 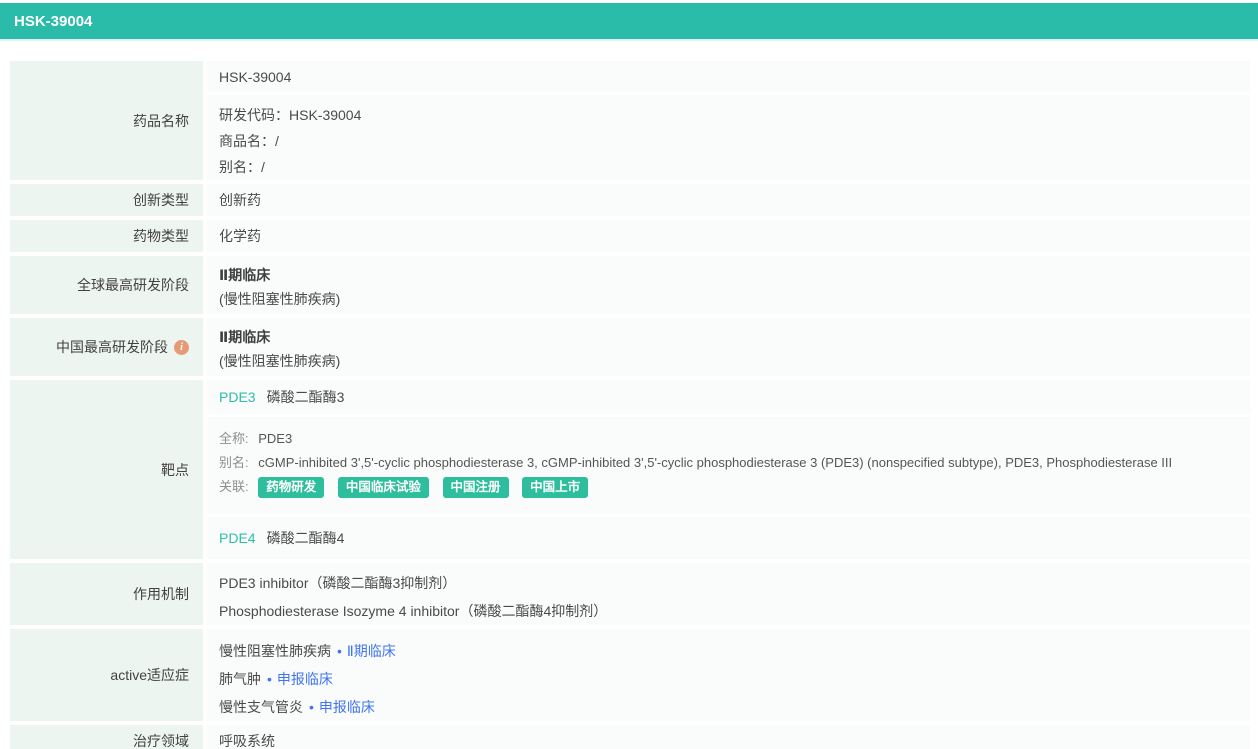 I want to click on target-full-name-line: 全称: PDE3, so click(x=256, y=438).